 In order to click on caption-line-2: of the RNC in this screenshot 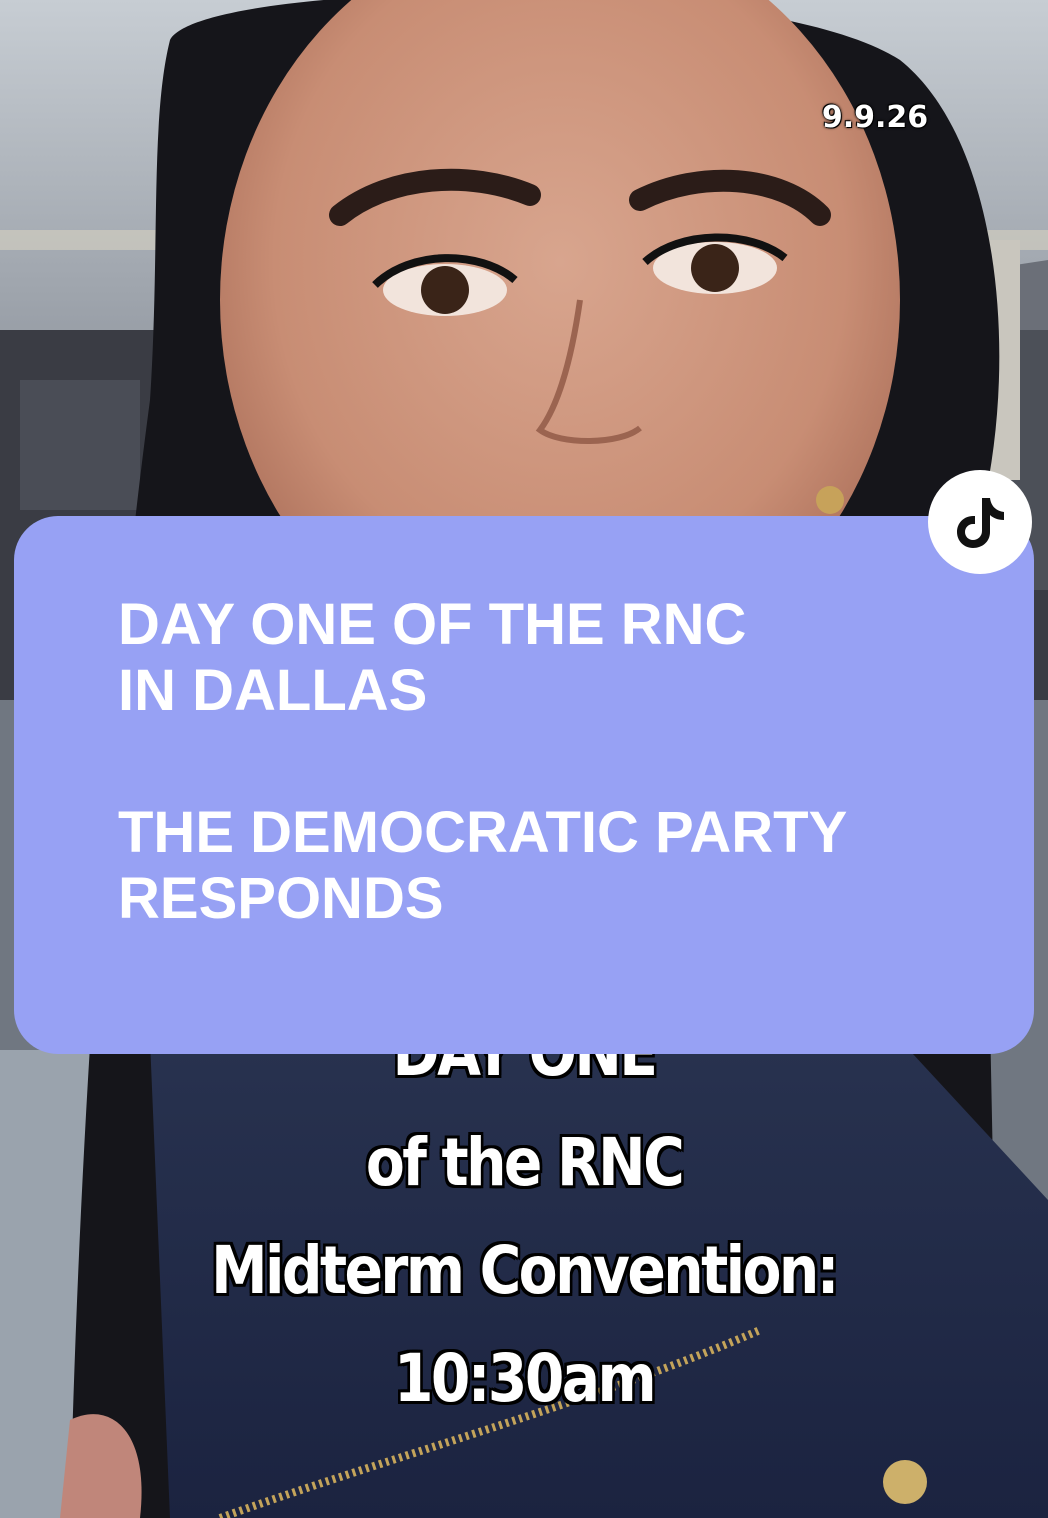, I will do `click(525, 1162)`.